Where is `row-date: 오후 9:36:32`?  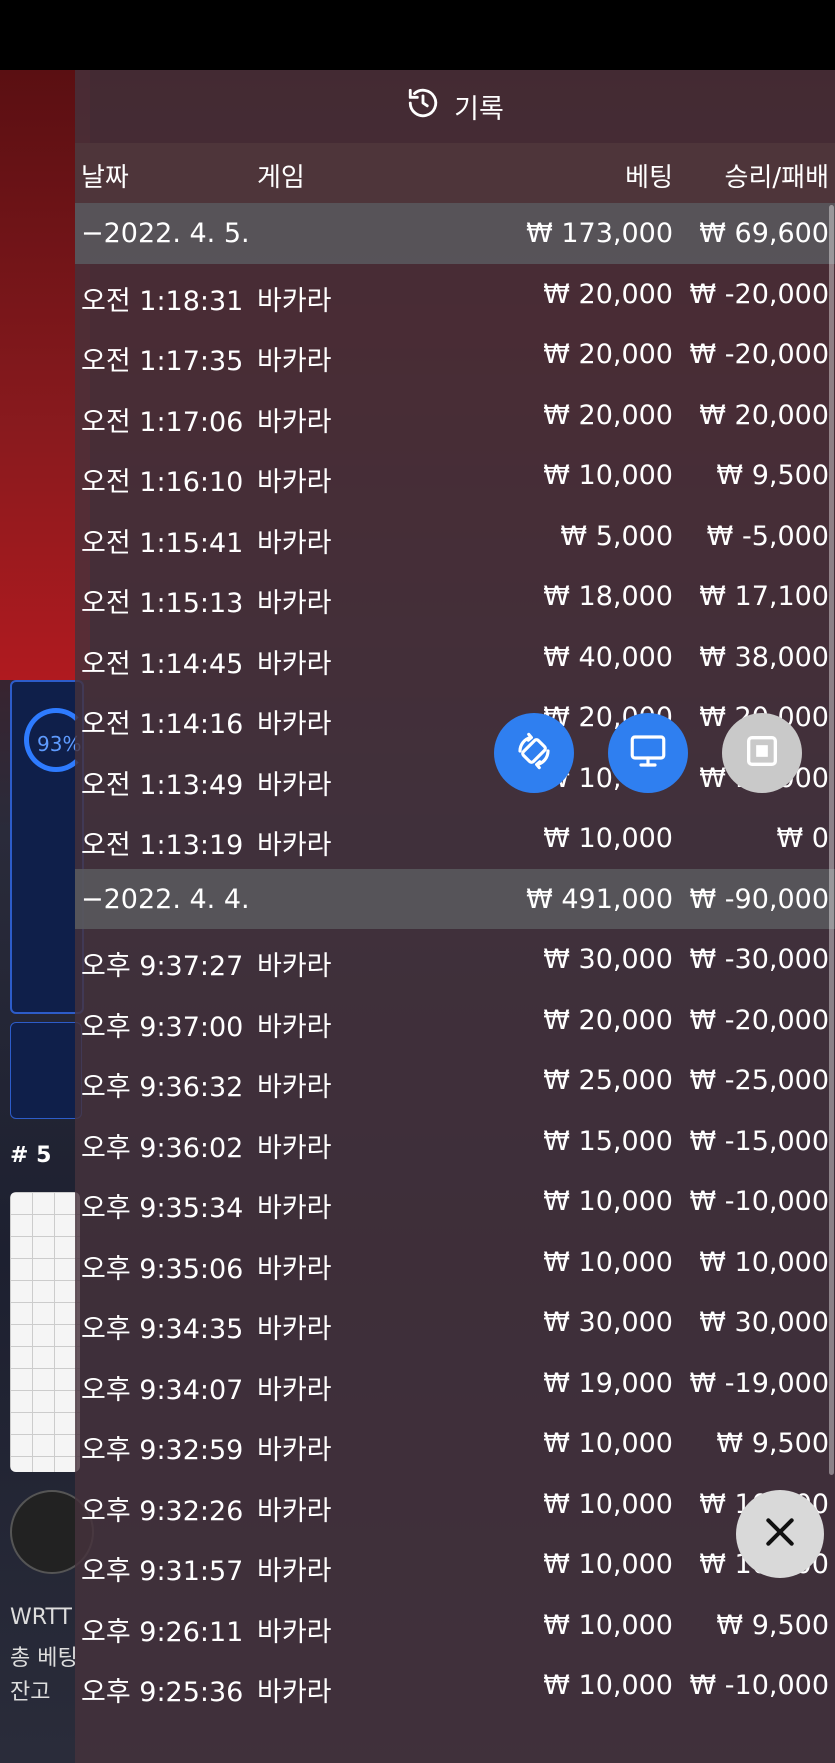
row-date: 오후 9:36:32 is located at coordinates (162, 1087).